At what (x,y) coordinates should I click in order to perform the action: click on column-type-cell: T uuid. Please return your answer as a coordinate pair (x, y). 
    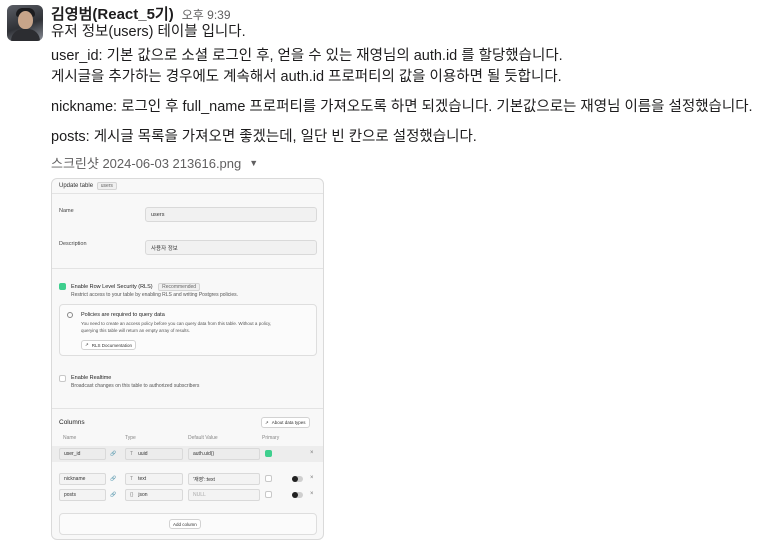
    Looking at the image, I should click on (154, 454).